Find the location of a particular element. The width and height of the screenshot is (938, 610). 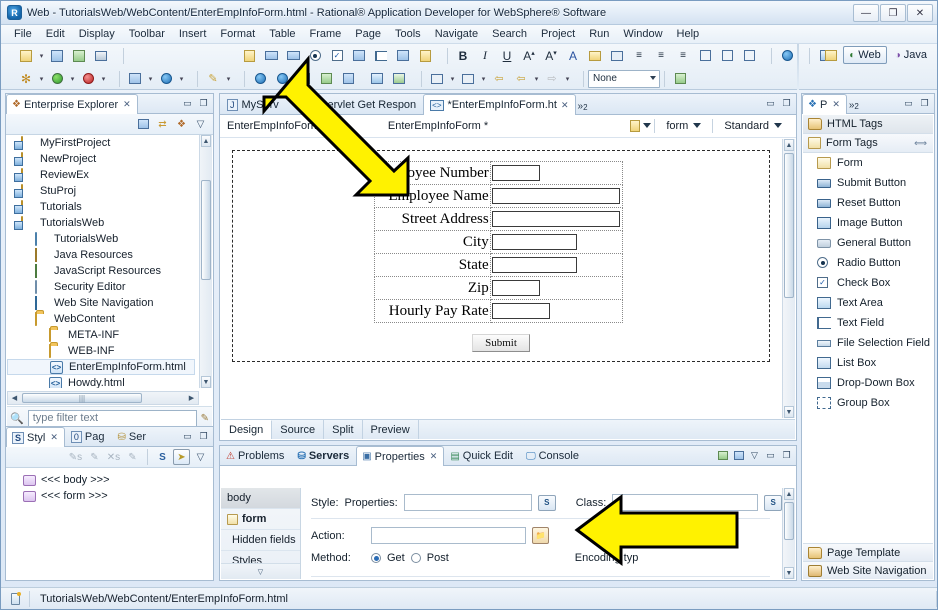

style-dropdown: Standard is located at coordinates (753, 126).